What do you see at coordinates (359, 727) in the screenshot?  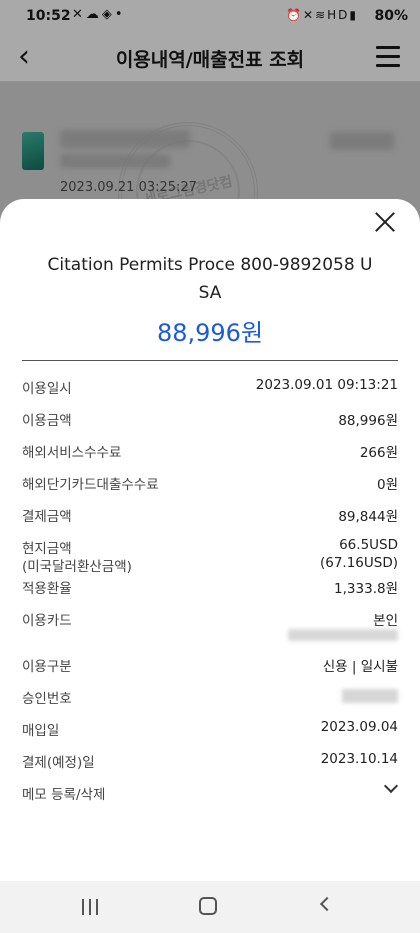 I see `row-value: 2023.09.04` at bounding box center [359, 727].